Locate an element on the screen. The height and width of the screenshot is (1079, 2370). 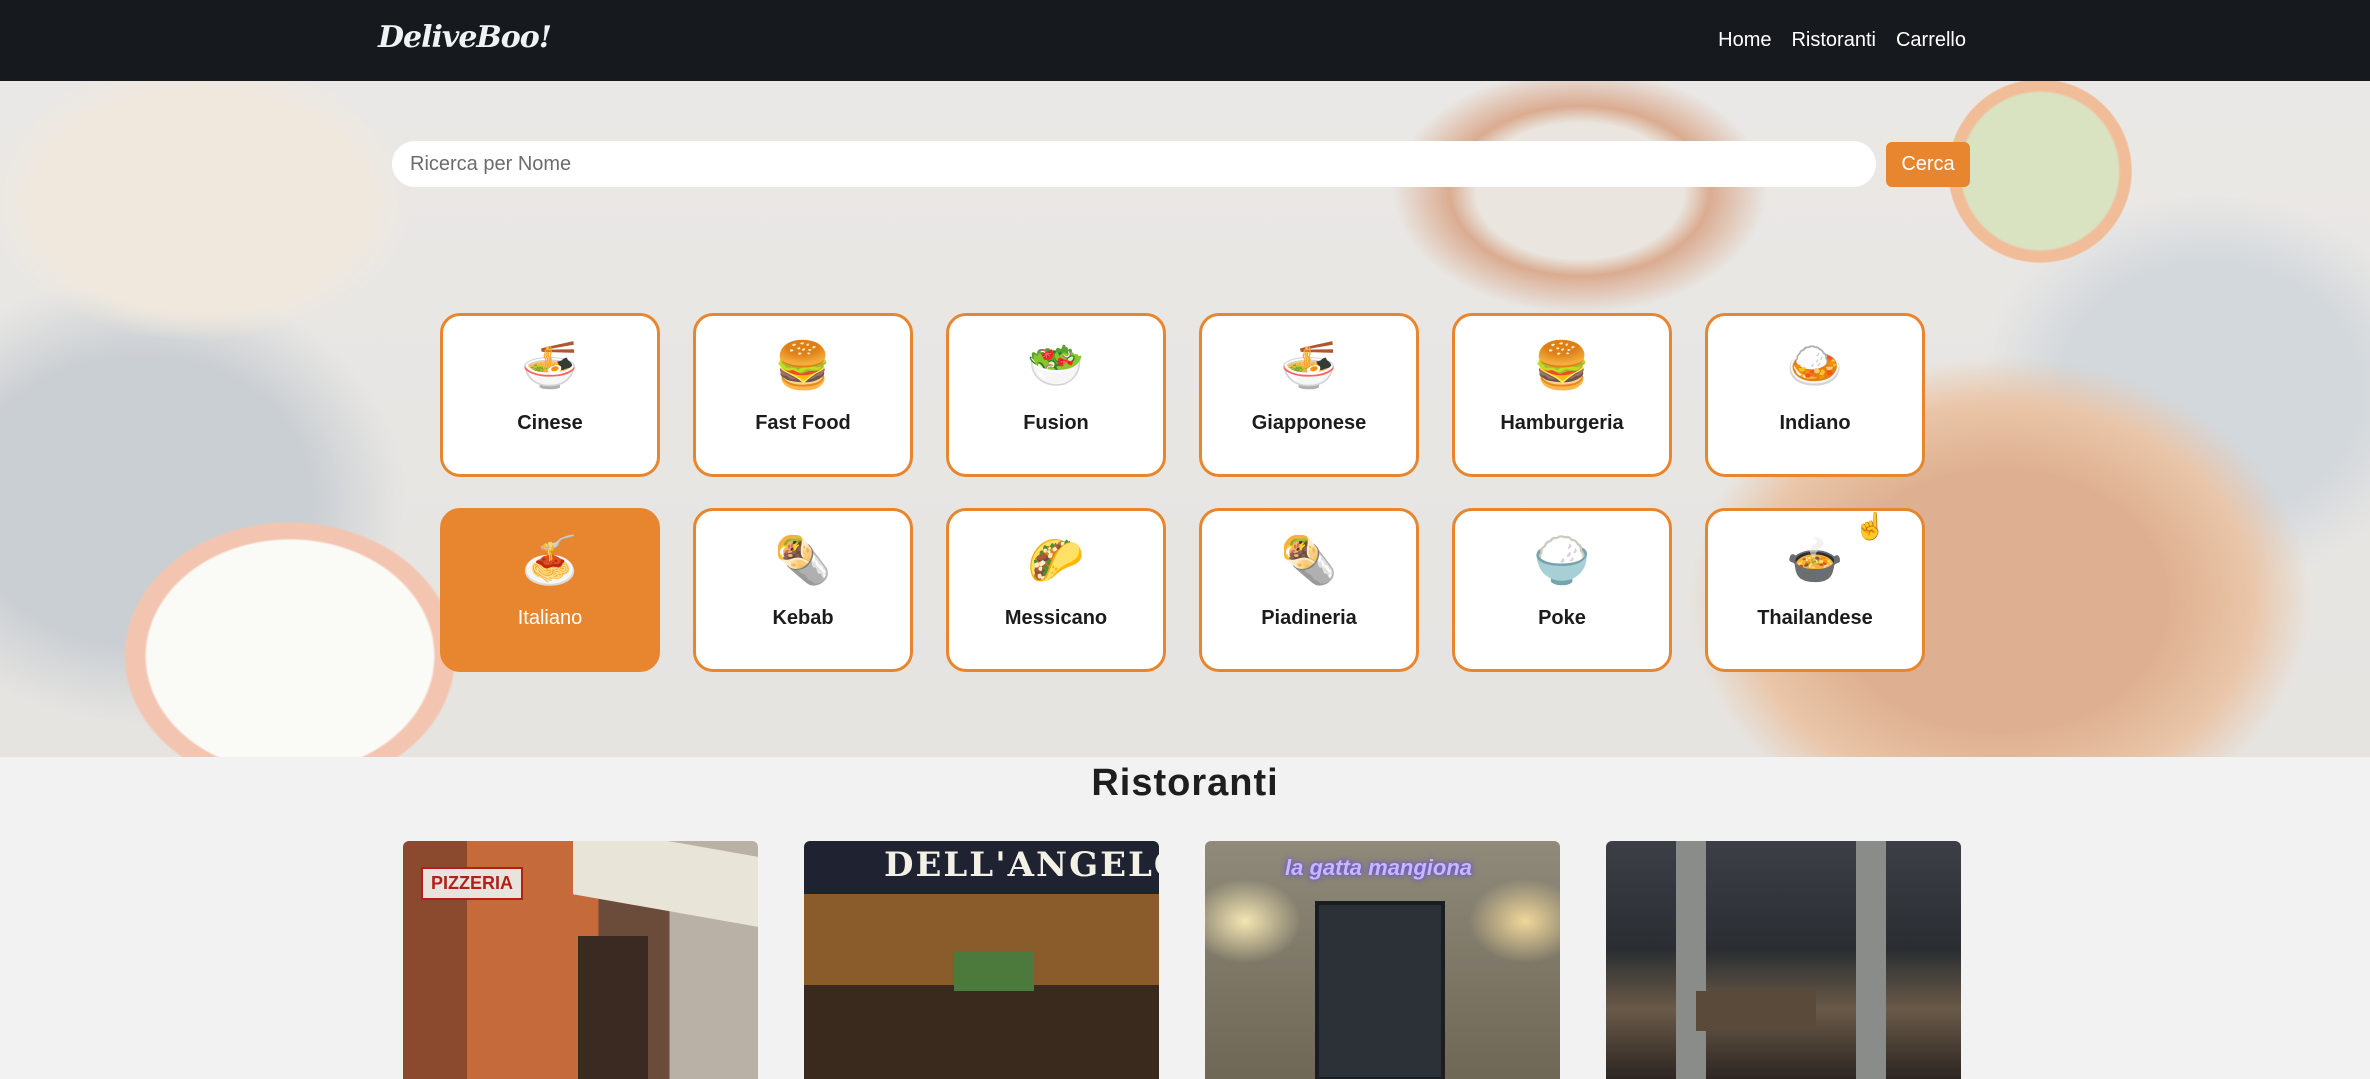
indian-food-icon: 🍛 is located at coordinates (1815, 365).